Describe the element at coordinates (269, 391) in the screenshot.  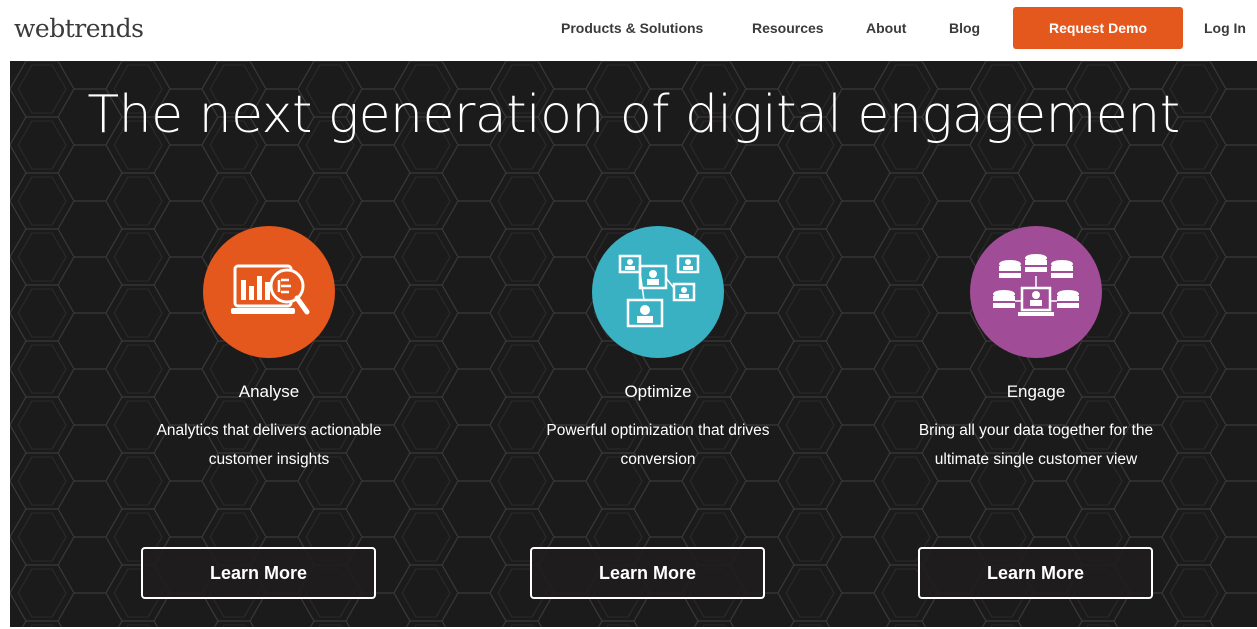
I see `feature-title: Analyse` at that location.